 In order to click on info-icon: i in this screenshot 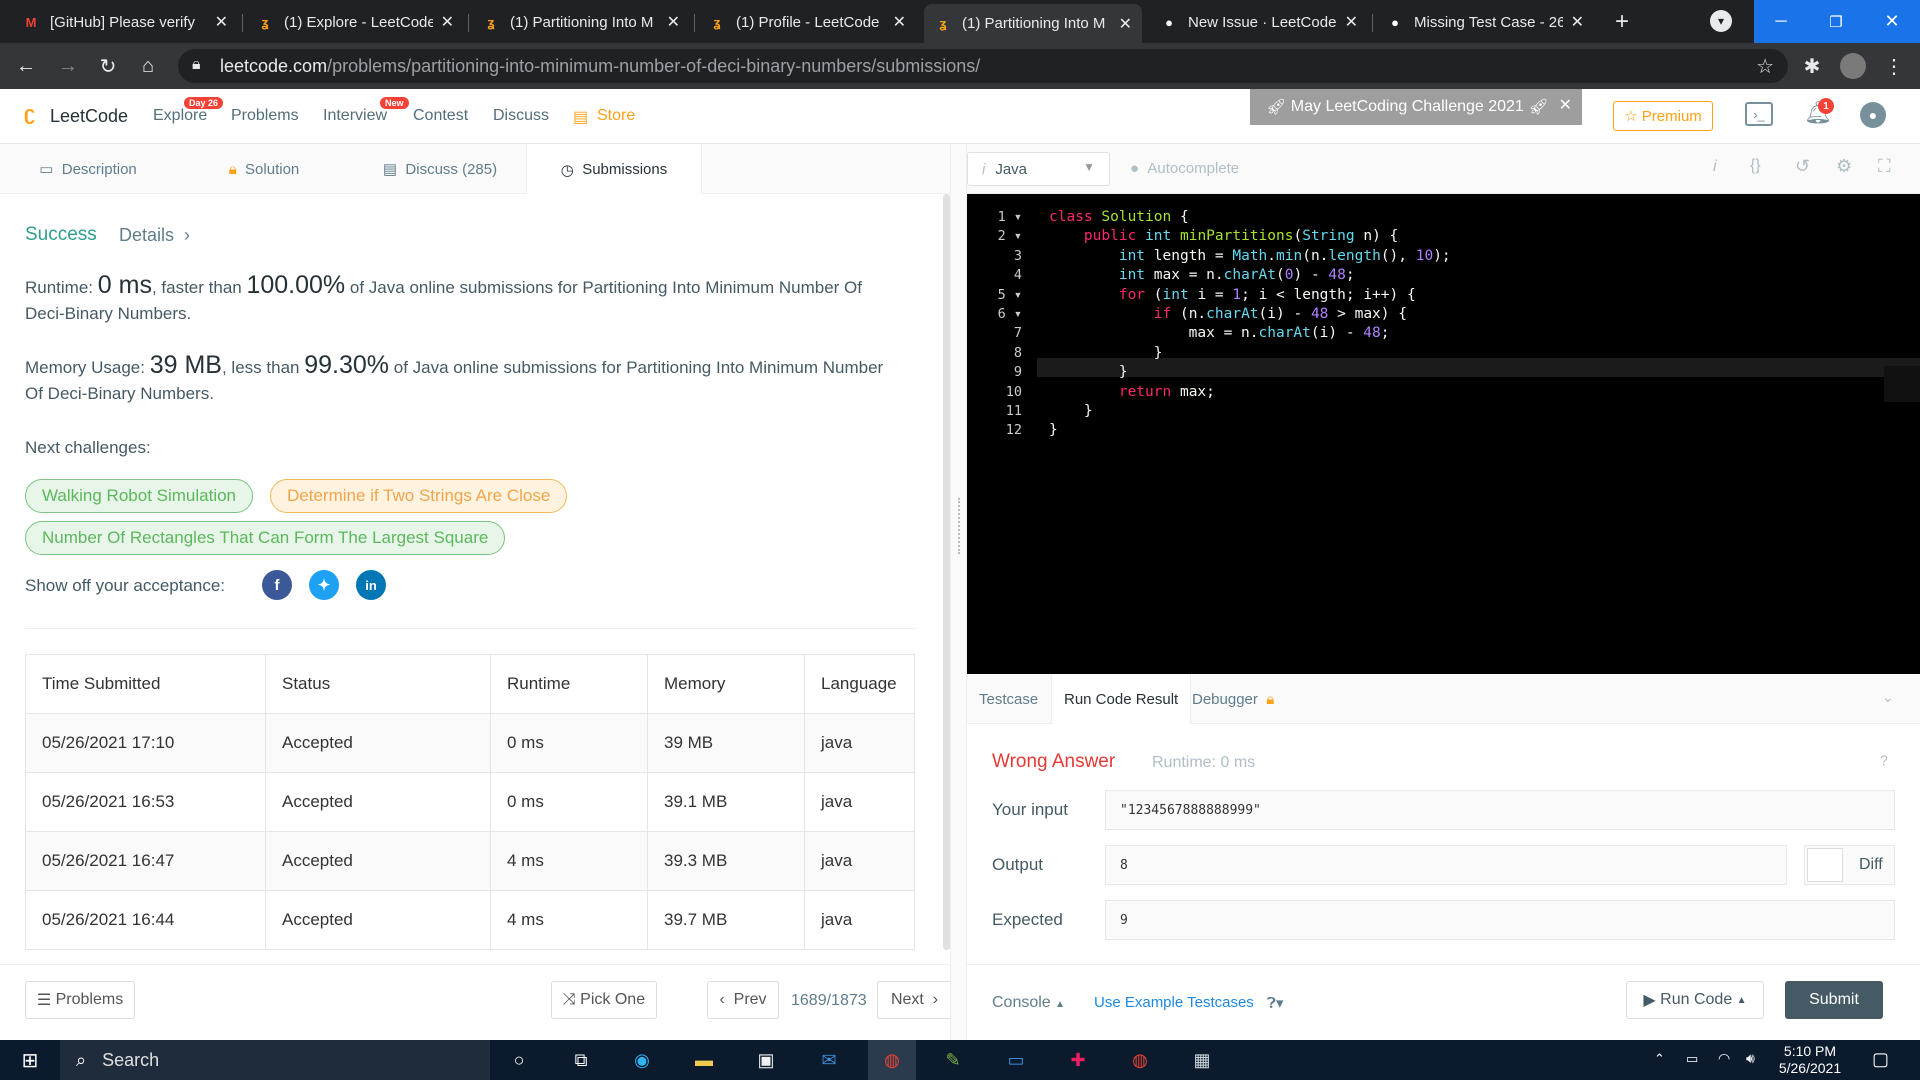, I will do `click(1715, 167)`.